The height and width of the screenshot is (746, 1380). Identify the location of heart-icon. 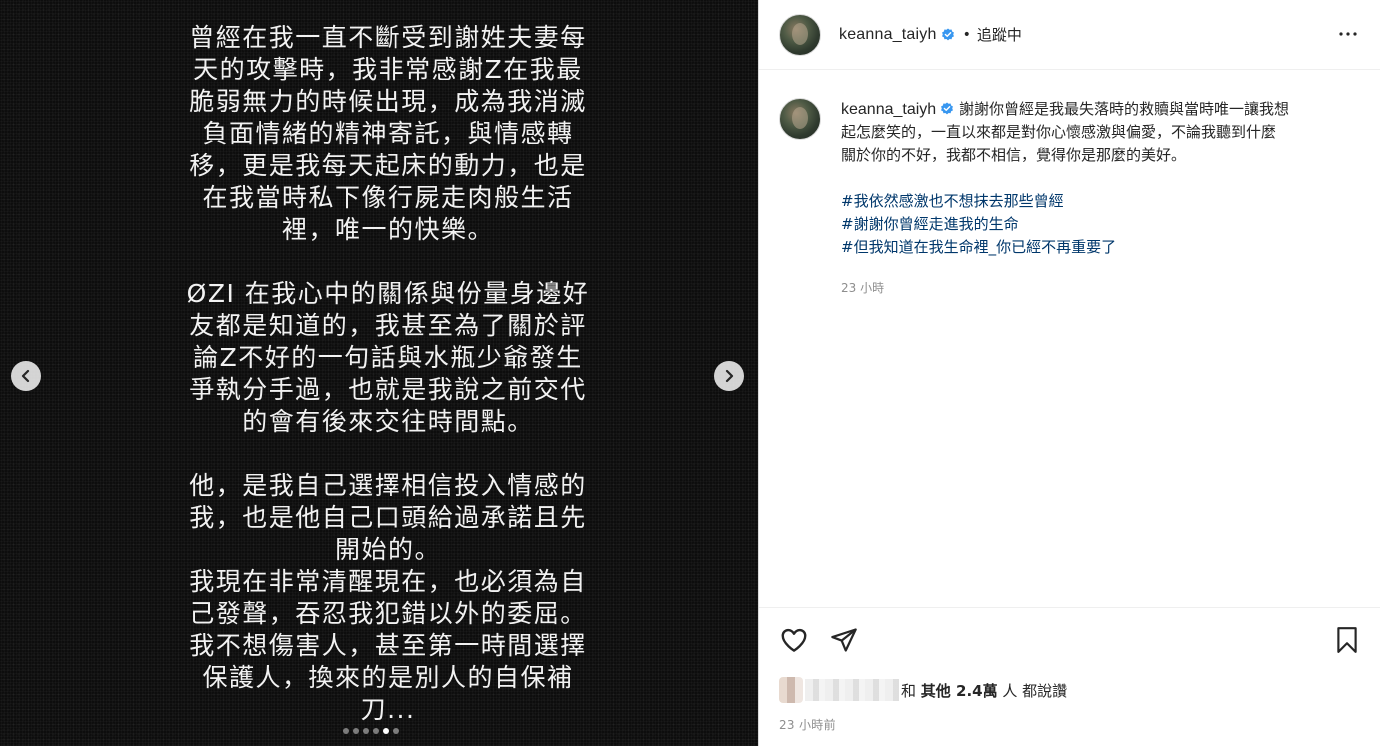
(794, 640).